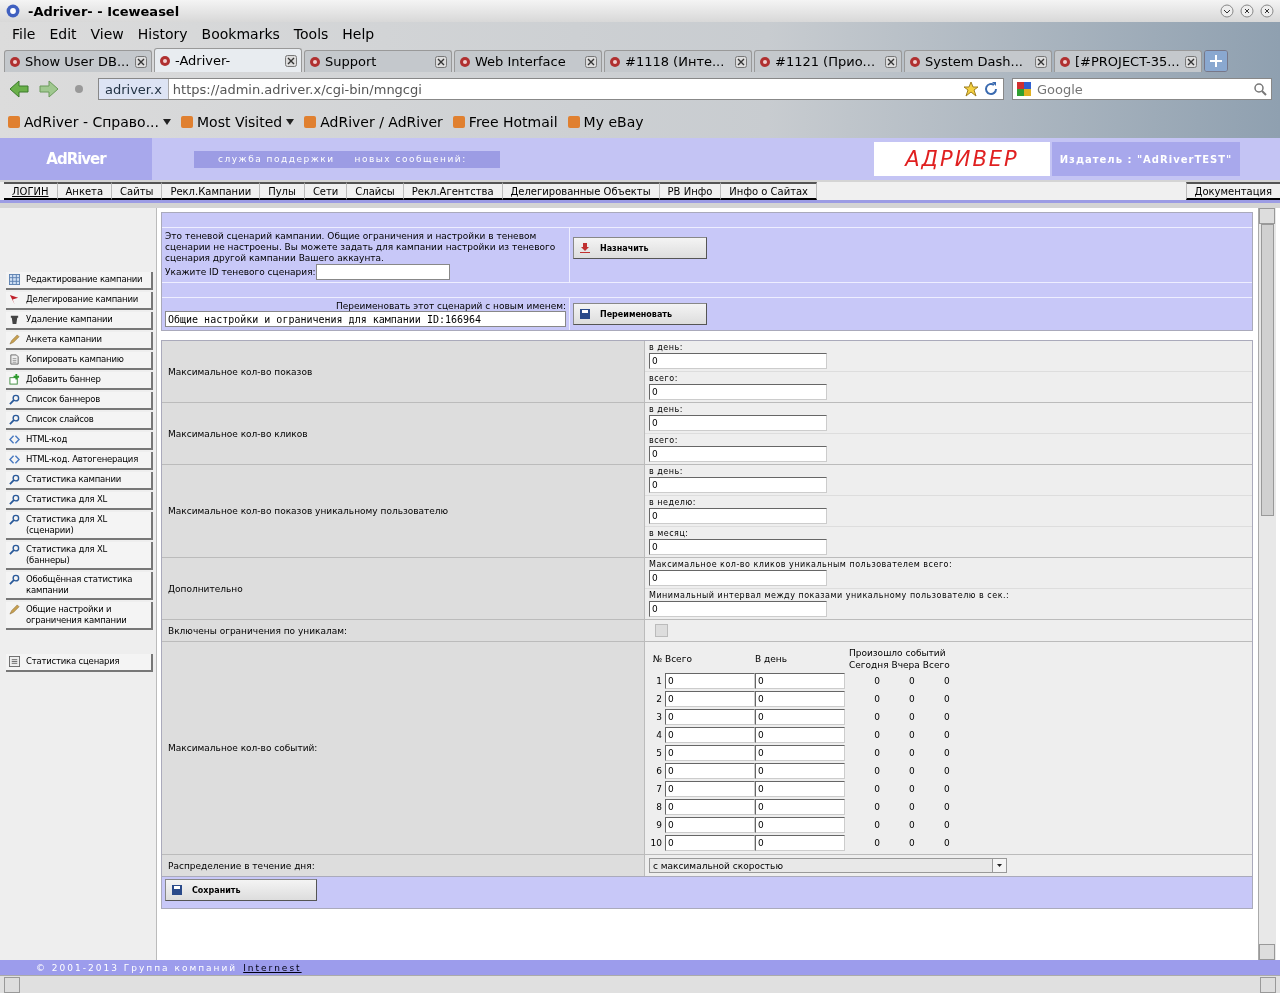  Describe the element at coordinates (991, 89) in the screenshot. I see `reload-icon` at that location.